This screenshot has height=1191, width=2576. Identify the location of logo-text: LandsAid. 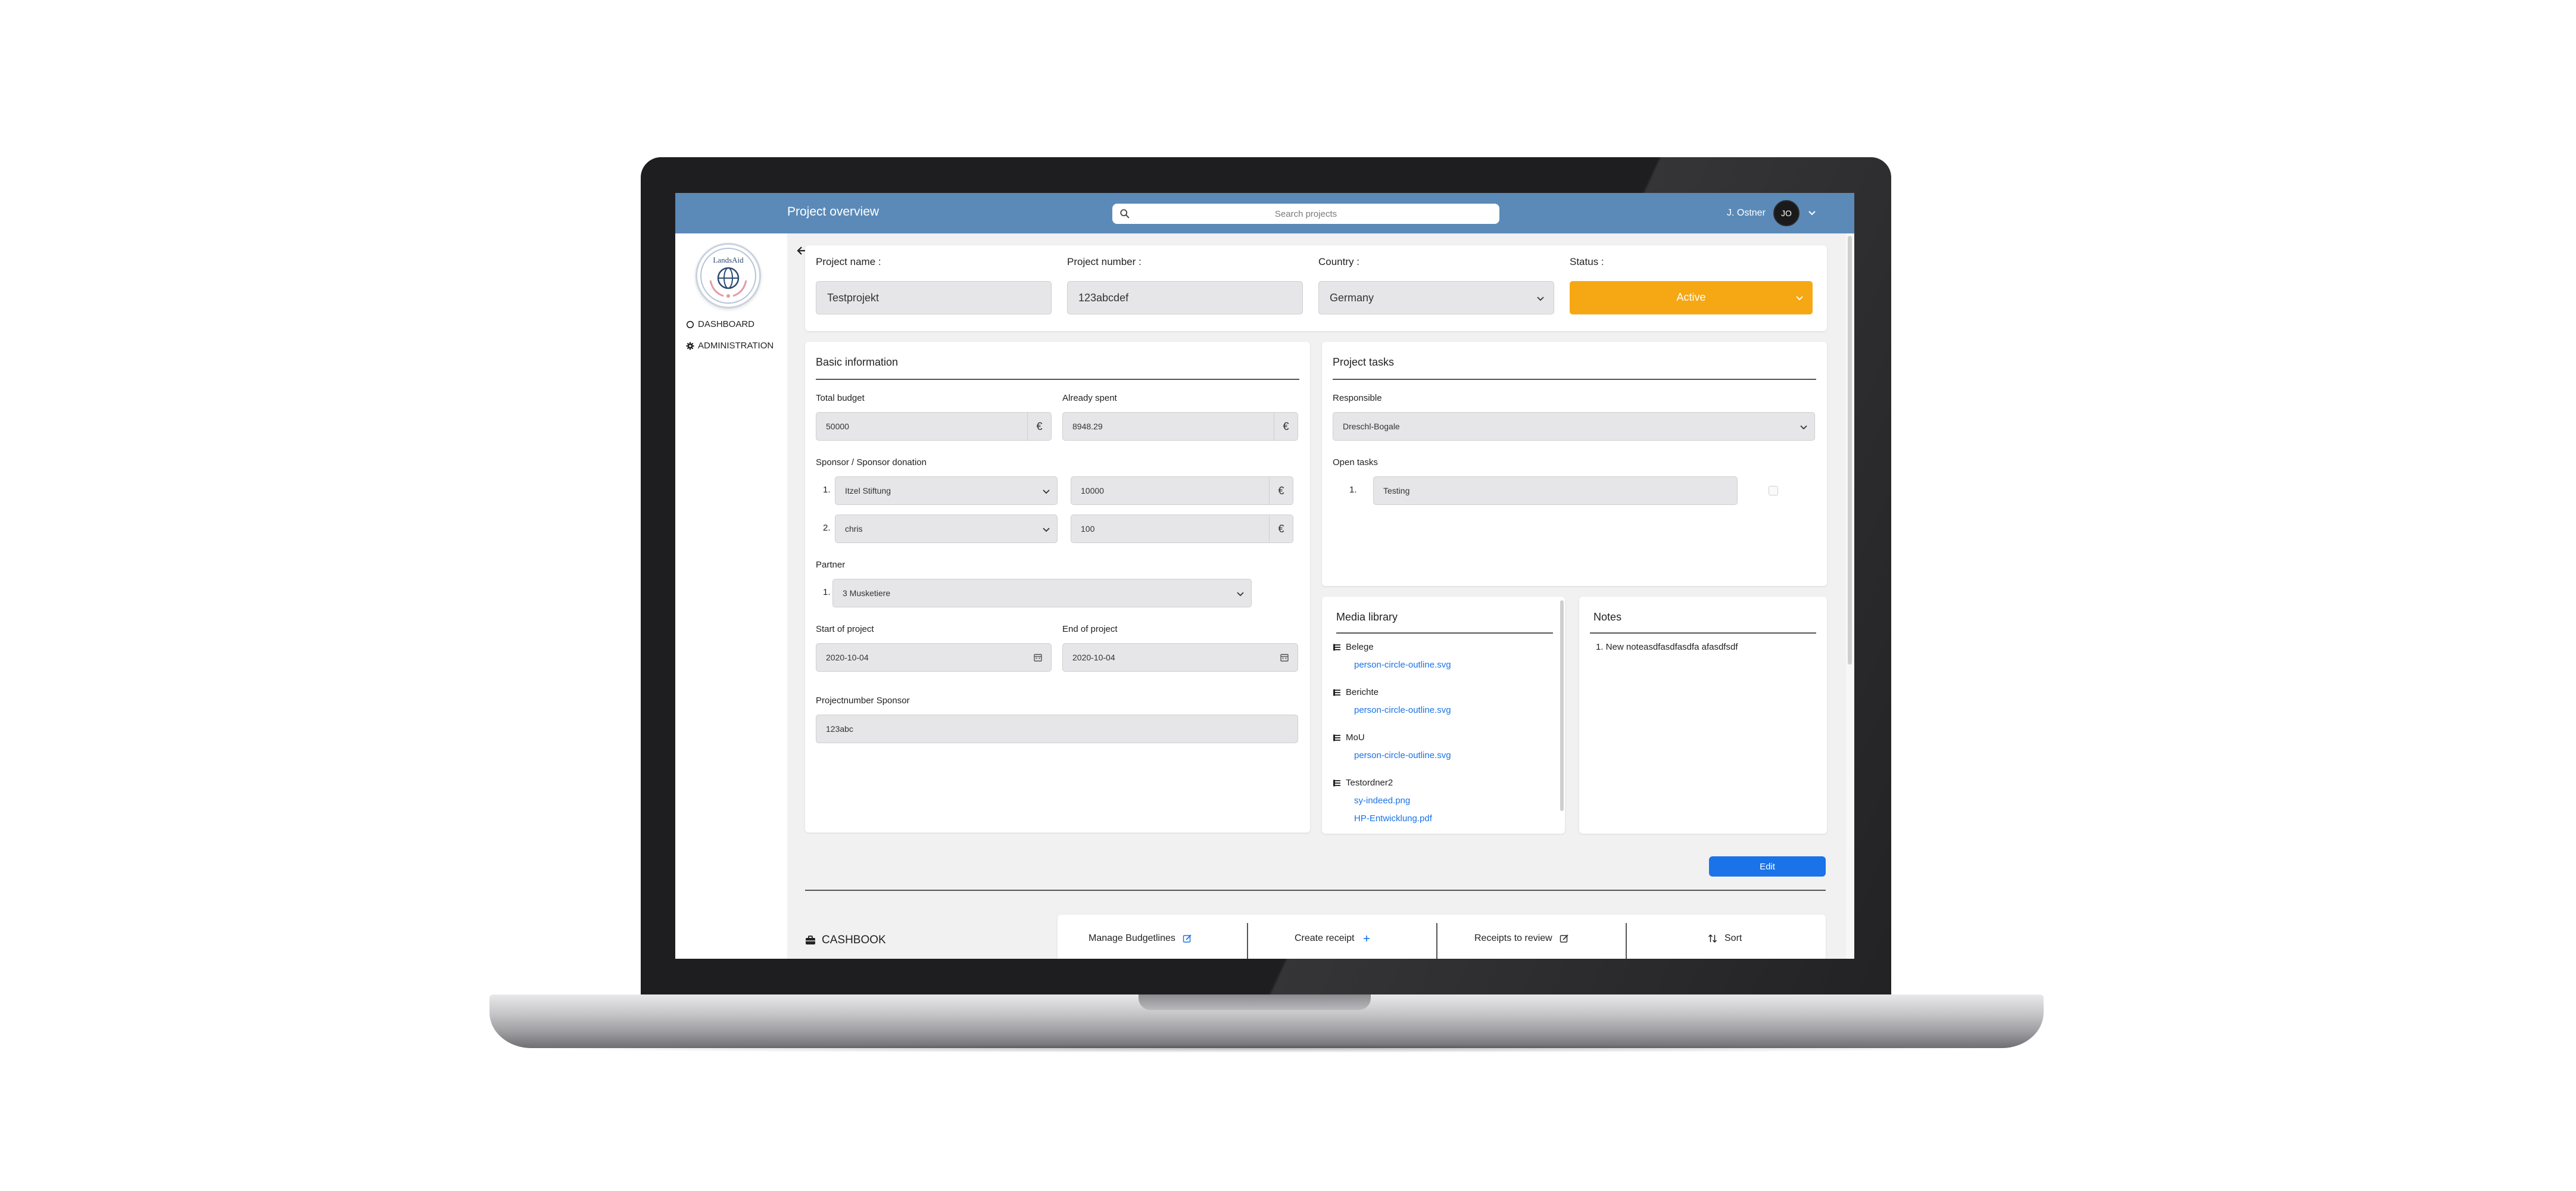
(728, 259).